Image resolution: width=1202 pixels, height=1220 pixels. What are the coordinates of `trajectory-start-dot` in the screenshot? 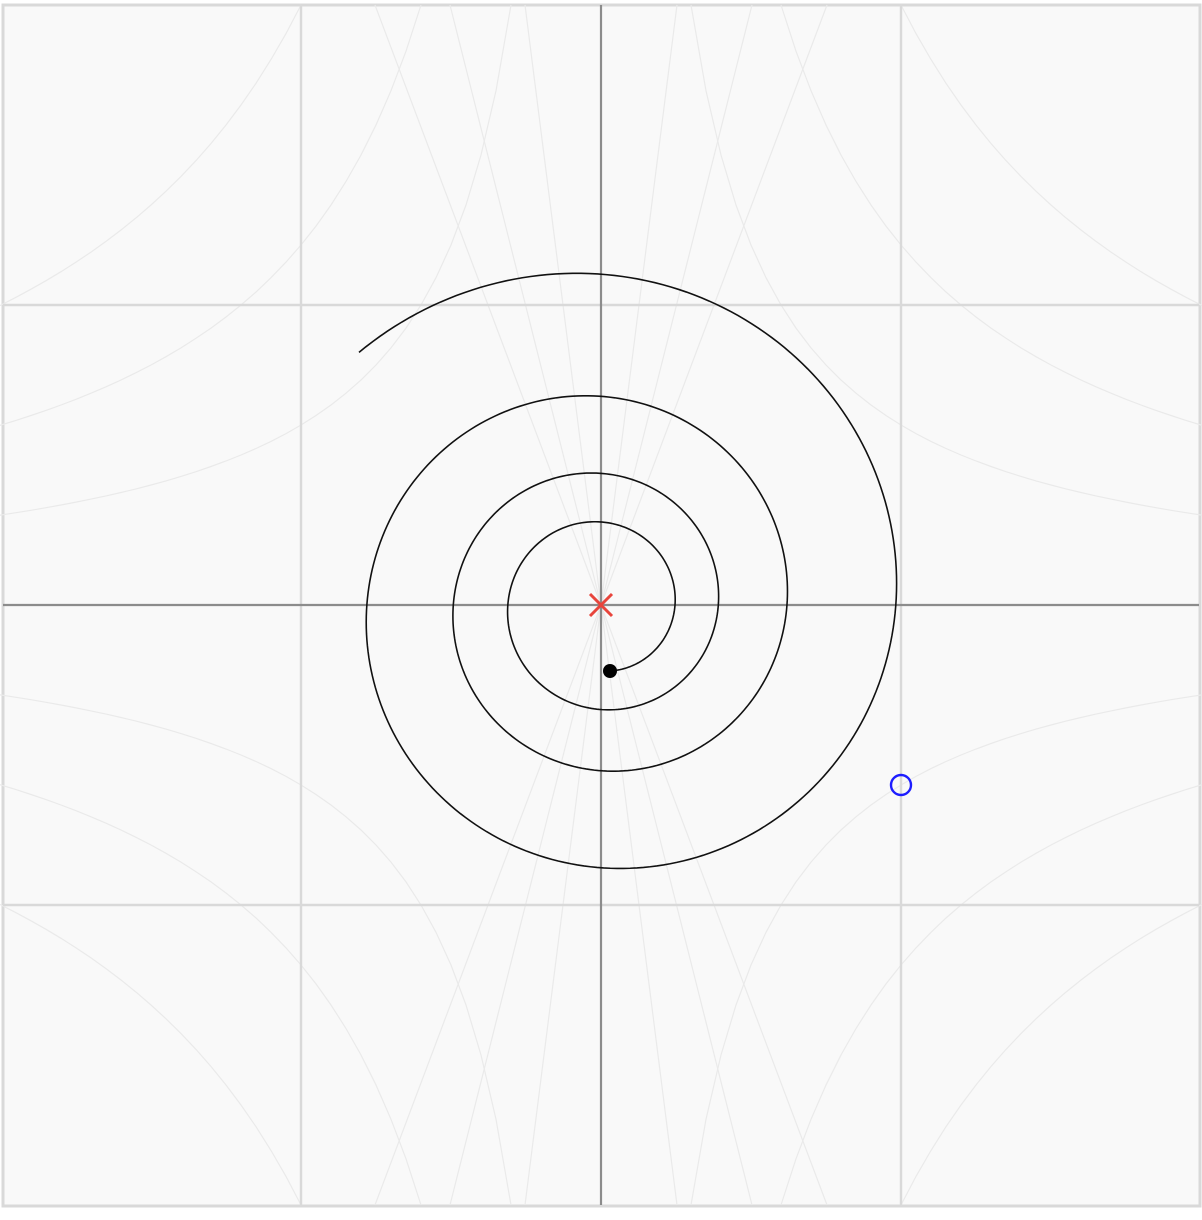 It's located at (610, 671).